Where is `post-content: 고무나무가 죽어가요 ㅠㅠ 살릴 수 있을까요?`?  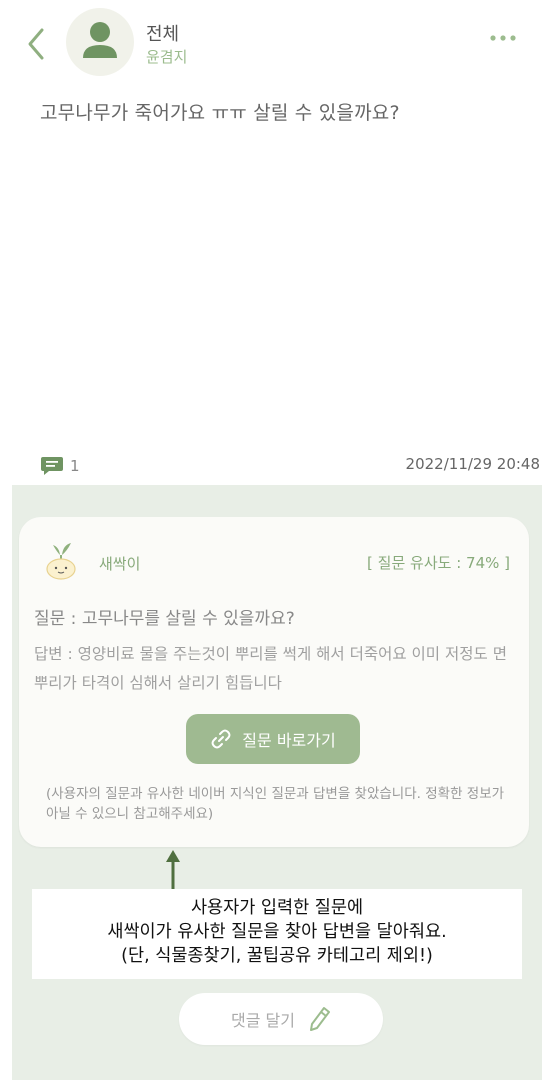
post-content: 고무나무가 죽어가요 ㅠㅠ 살릴 수 있을까요? is located at coordinates (220, 113).